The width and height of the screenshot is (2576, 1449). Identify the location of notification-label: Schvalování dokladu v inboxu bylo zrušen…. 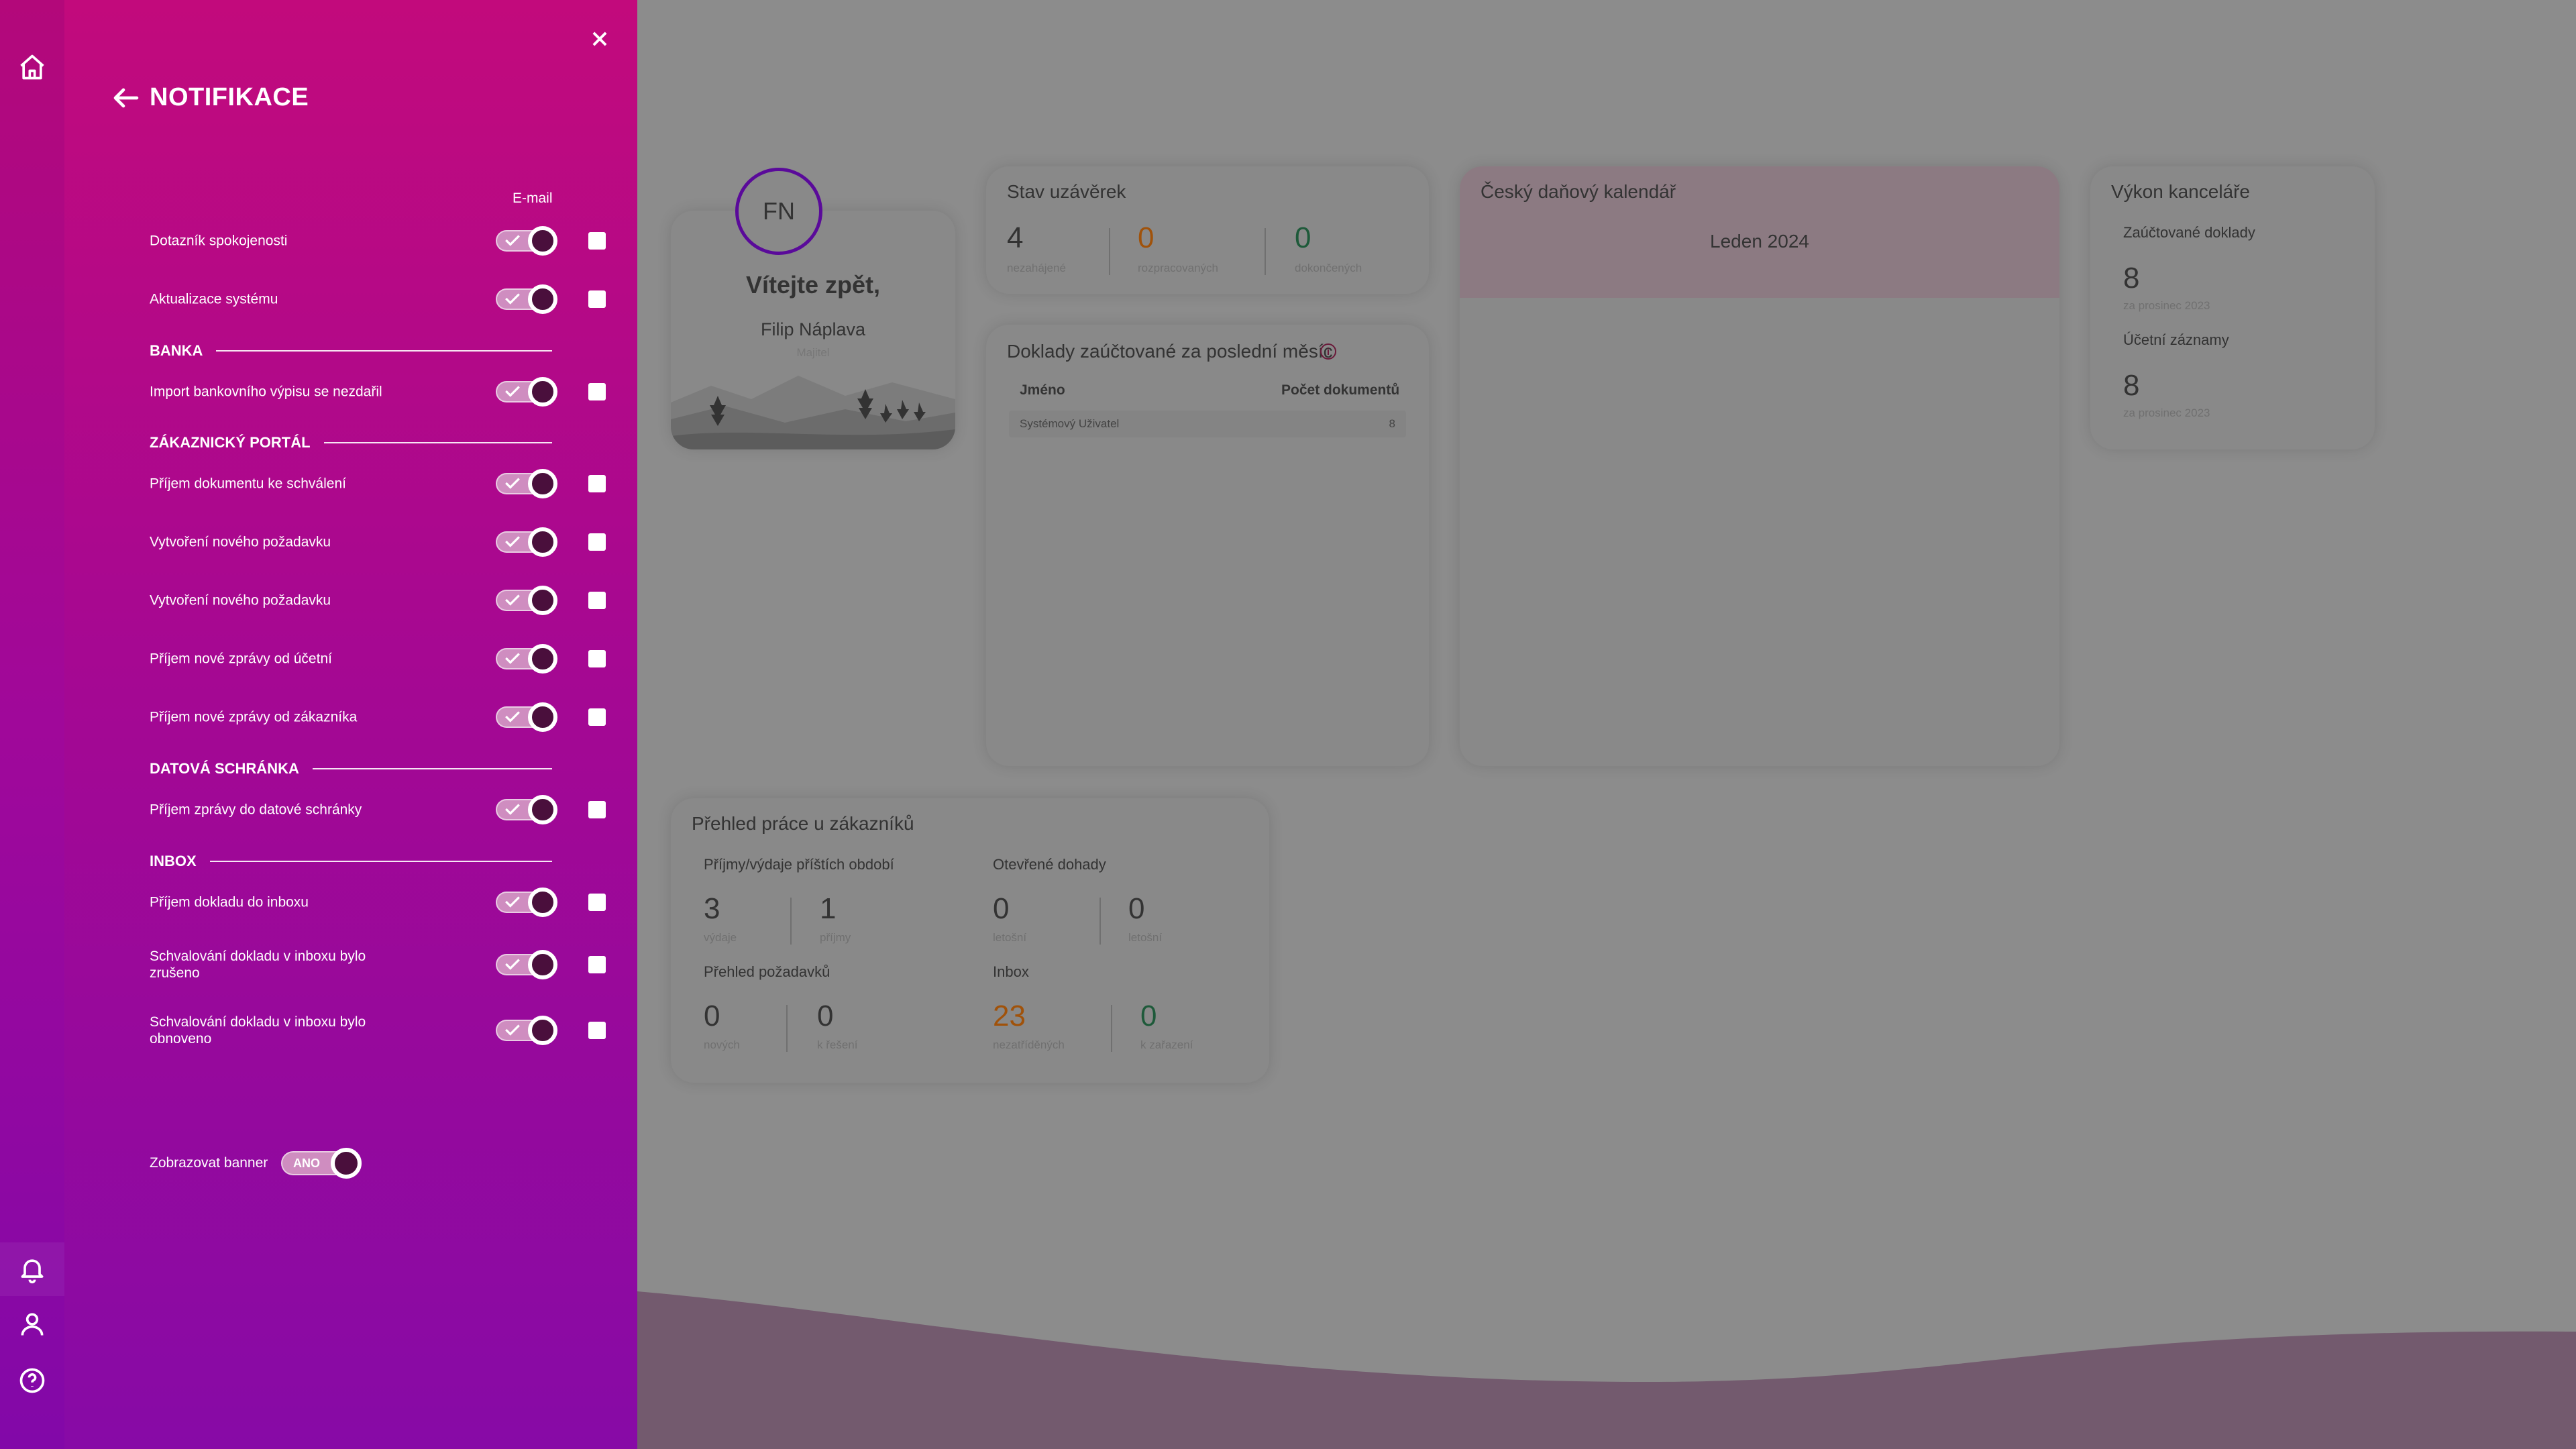
(258, 965).